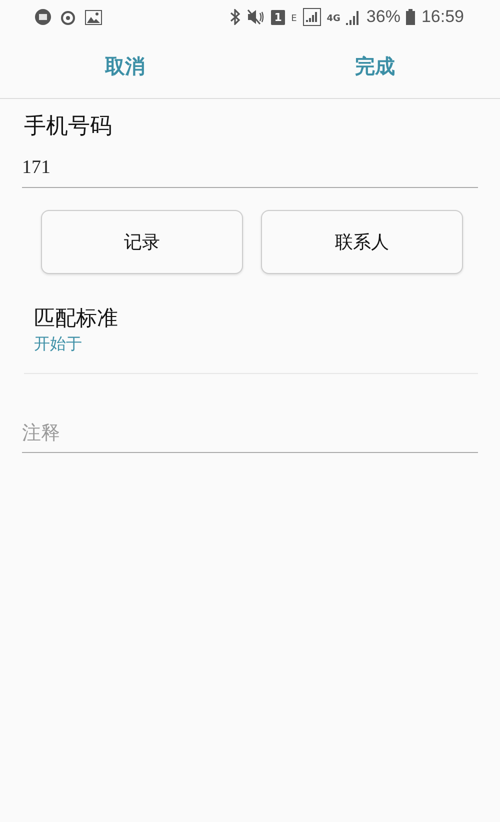 Image resolution: width=500 pixels, height=822 pixels. Describe the element at coordinates (442, 17) in the screenshot. I see `clock: 16:59` at that location.